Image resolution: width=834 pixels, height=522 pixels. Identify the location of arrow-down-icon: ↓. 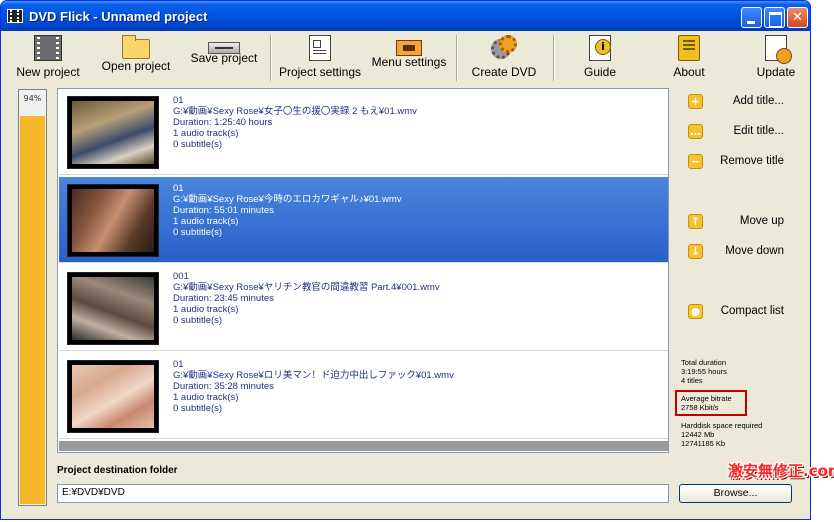
(695, 251).